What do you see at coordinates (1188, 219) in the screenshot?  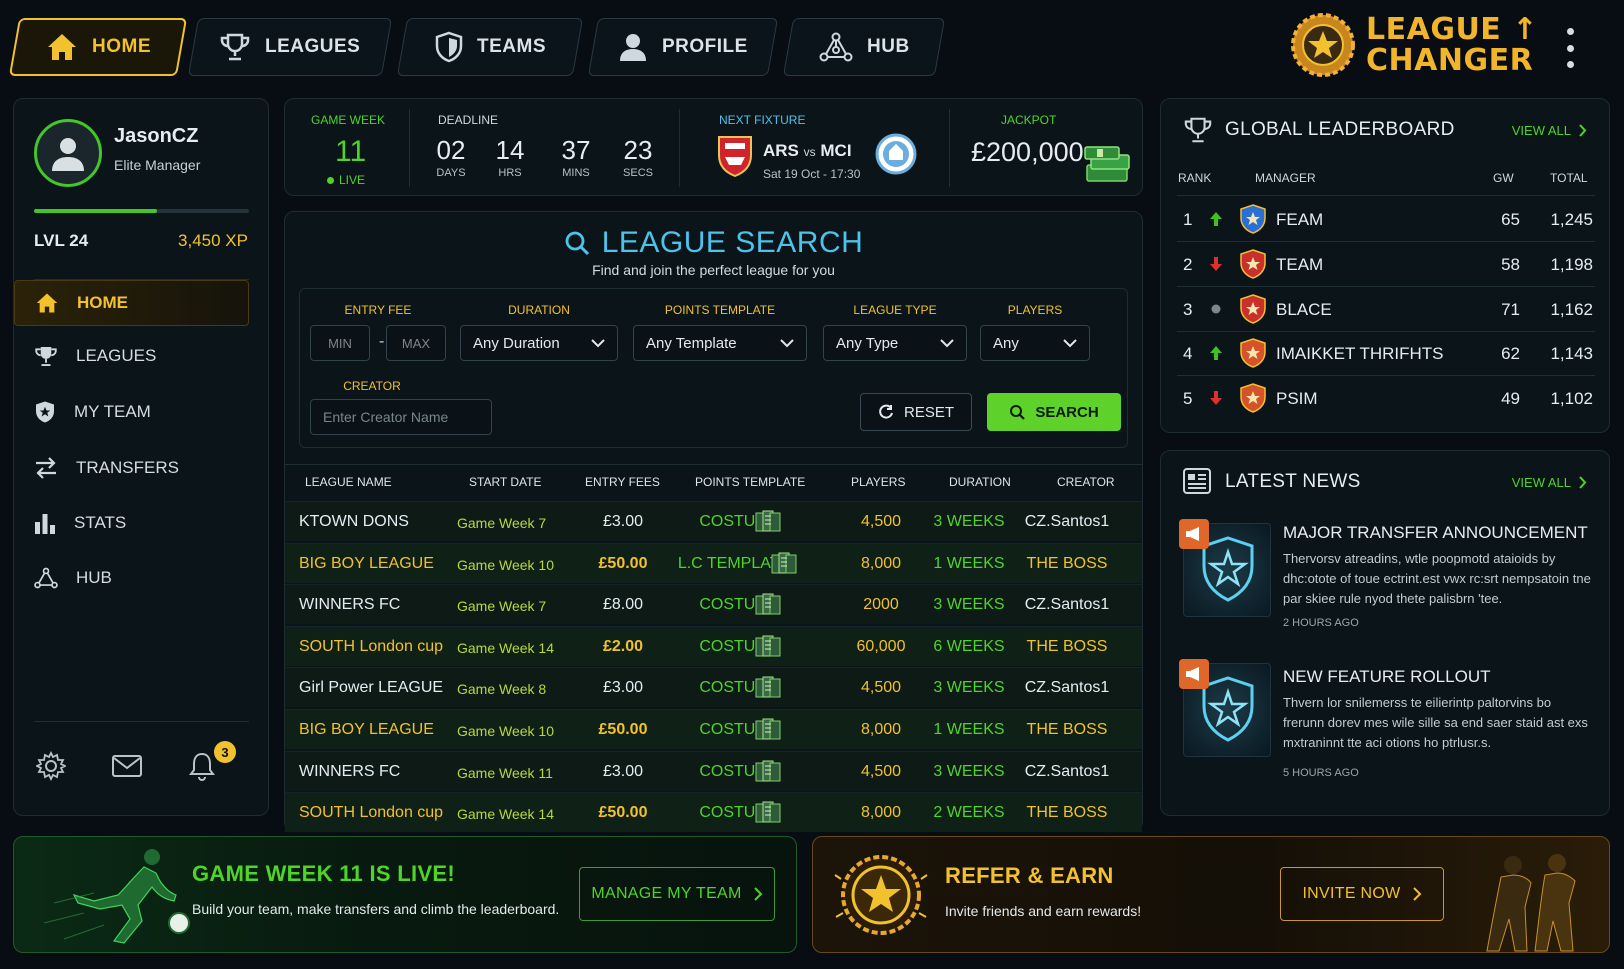 I see `leaderboard-cell-rank: 1` at bounding box center [1188, 219].